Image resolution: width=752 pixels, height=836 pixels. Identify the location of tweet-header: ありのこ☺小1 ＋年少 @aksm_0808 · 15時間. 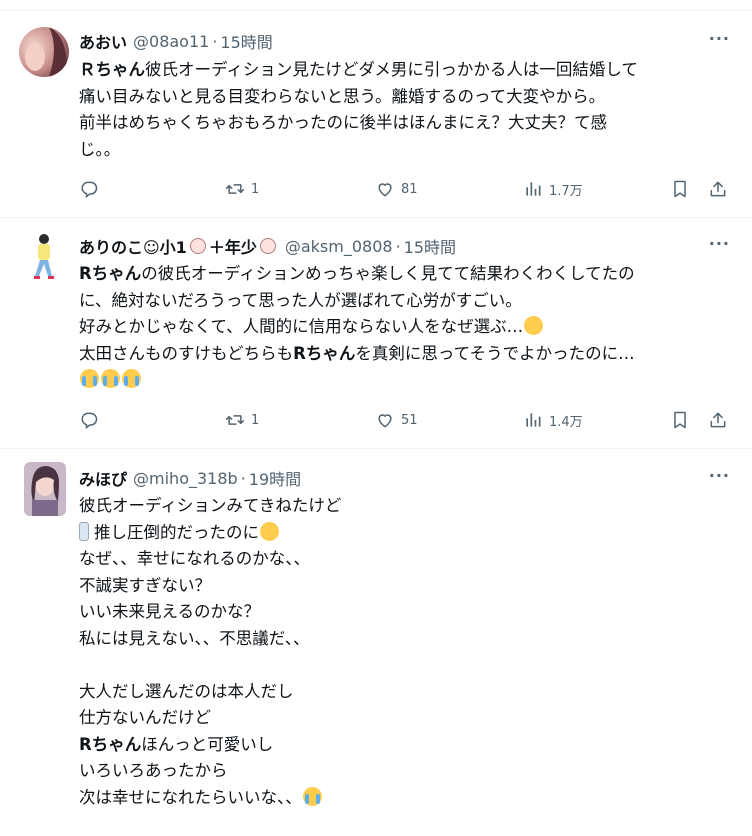
(267, 246).